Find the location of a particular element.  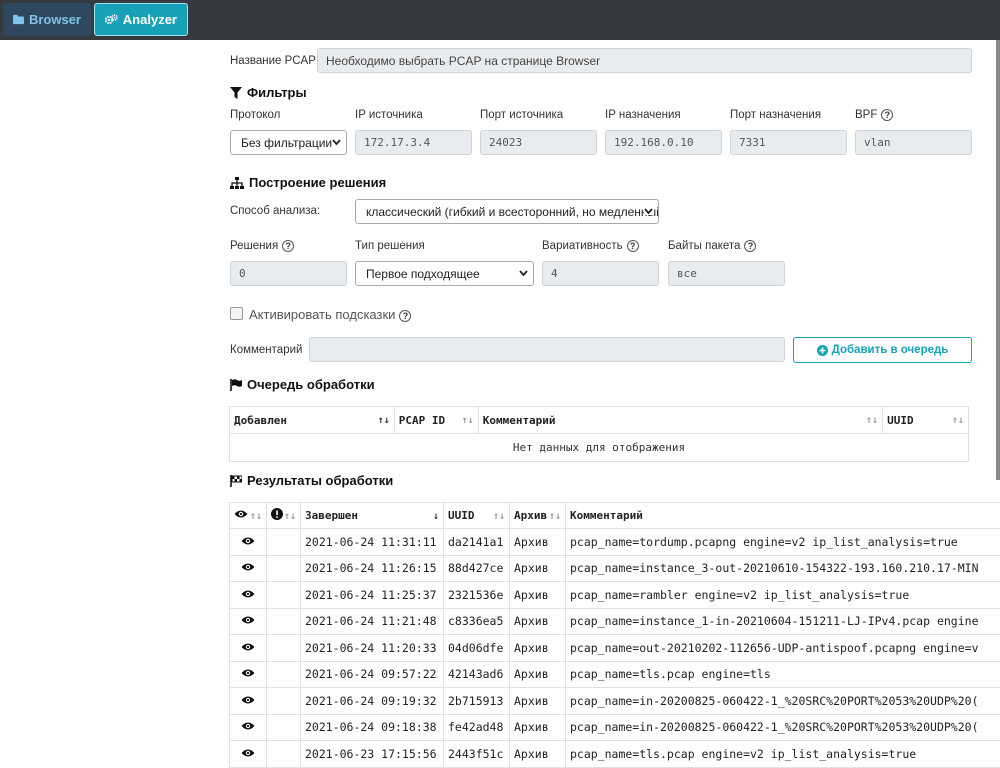

results-heading-text: Результаты обработки is located at coordinates (320, 480).